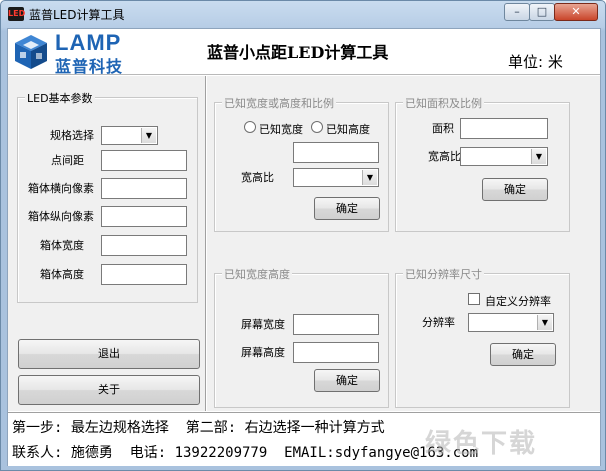 The width and height of the screenshot is (606, 471). What do you see at coordinates (31, 52) in the screenshot?
I see `cube-logo-icon` at bounding box center [31, 52].